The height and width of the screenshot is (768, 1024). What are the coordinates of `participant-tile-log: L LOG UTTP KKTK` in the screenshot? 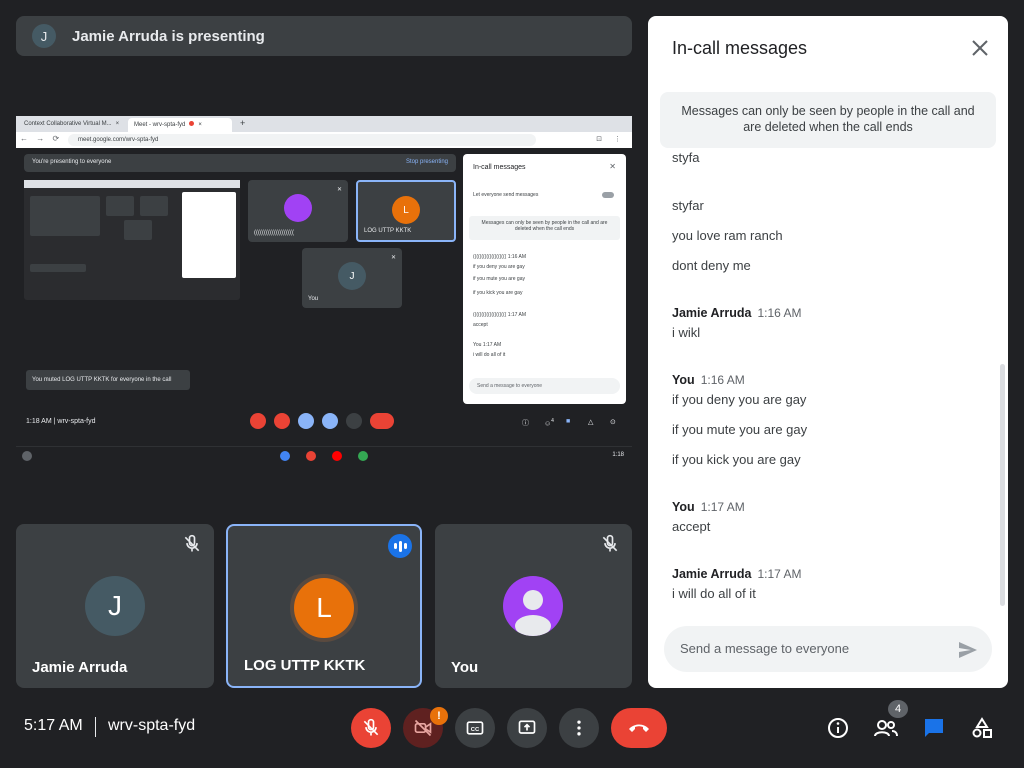 It's located at (324, 606).